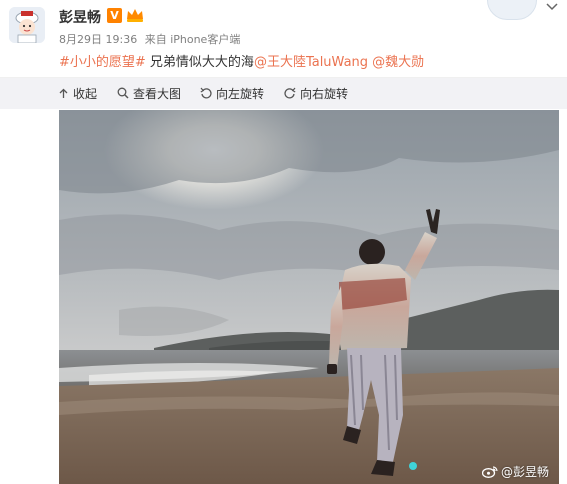 Image resolution: width=567 pixels, height=484 pixels. I want to click on mention-link-2: @魏大勋, so click(398, 62).